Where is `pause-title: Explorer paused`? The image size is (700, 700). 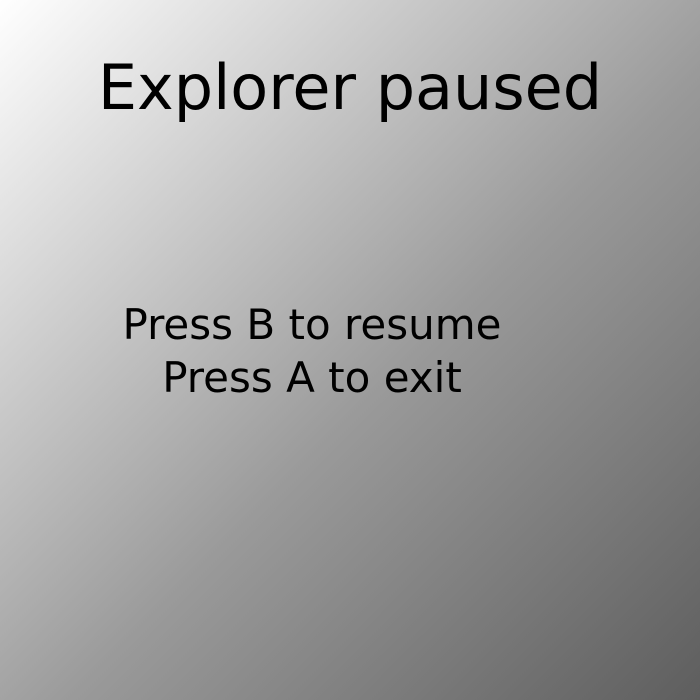 pause-title: Explorer paused is located at coordinates (350, 87).